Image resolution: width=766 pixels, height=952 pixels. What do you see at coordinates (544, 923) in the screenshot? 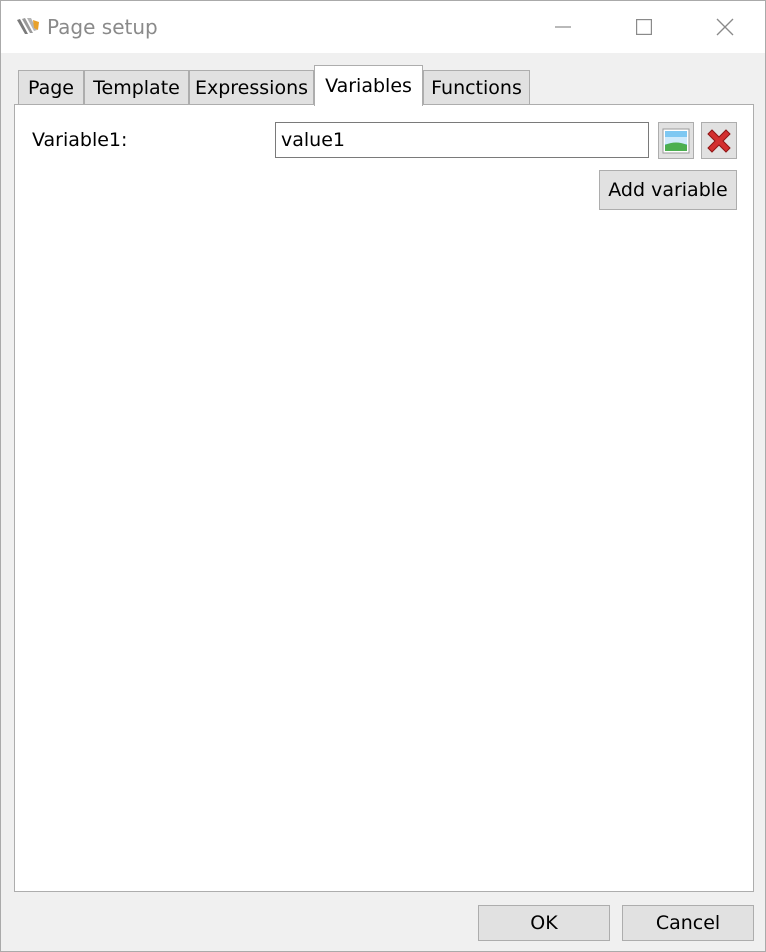
I see `ok-button: OK` at bounding box center [544, 923].